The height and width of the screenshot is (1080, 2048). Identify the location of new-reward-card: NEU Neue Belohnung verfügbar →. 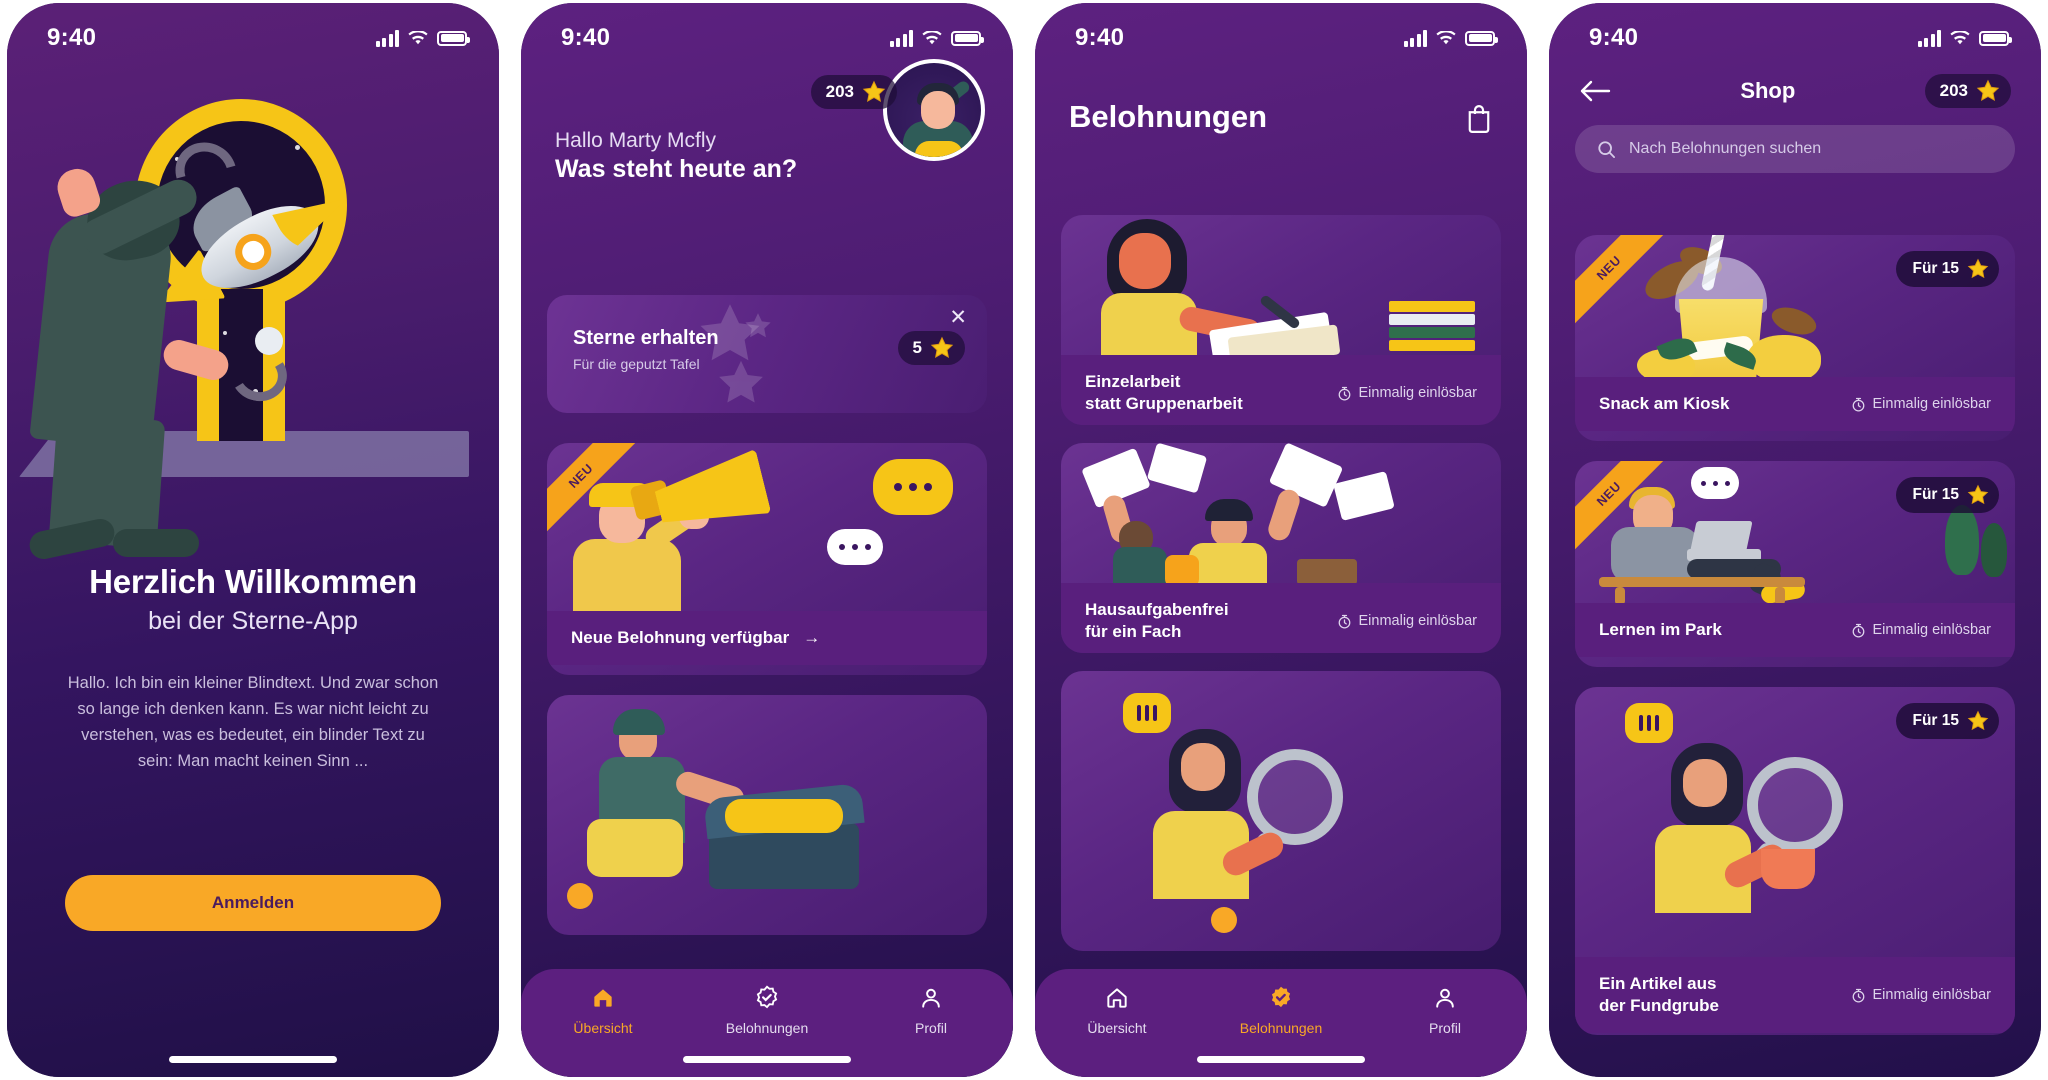
(767, 559).